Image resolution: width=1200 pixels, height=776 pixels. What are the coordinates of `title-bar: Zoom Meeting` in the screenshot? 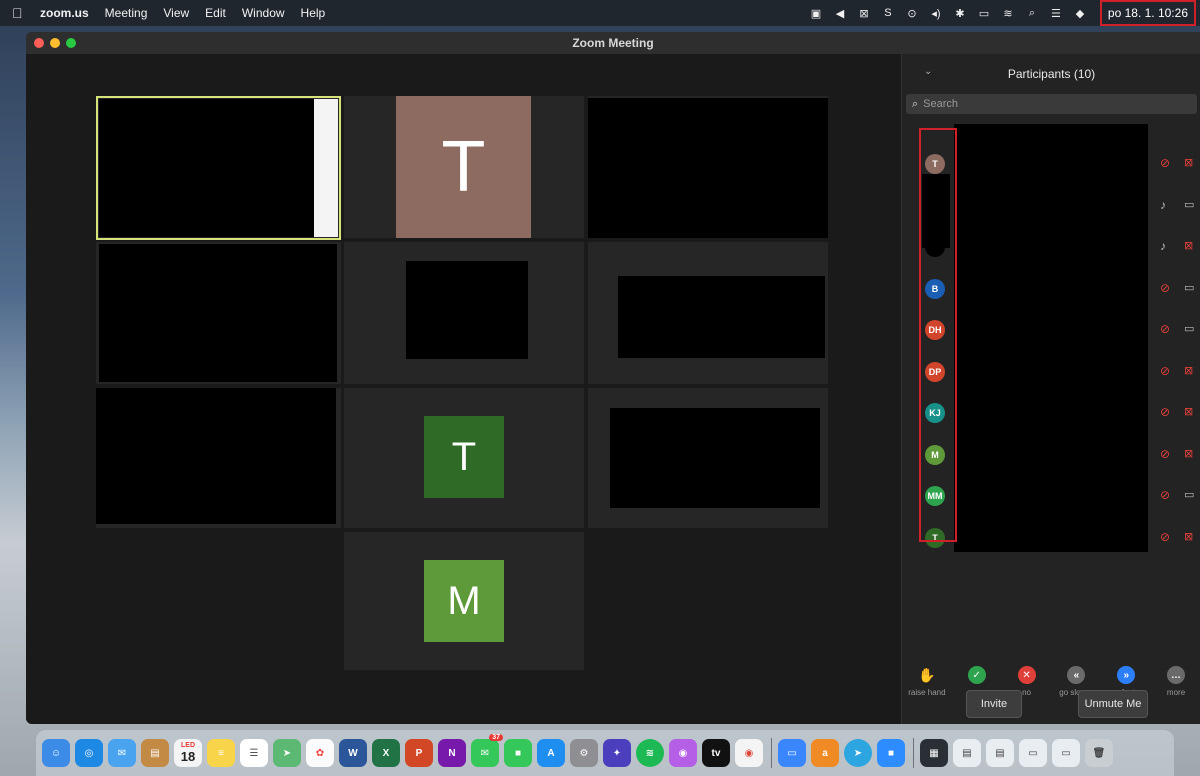 It's located at (613, 43).